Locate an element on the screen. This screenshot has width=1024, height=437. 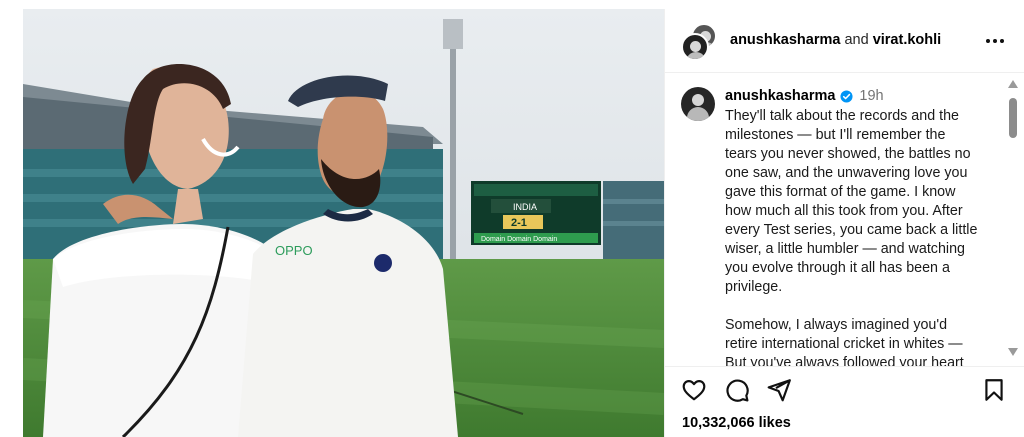
header-connector: and is located at coordinates (856, 40).